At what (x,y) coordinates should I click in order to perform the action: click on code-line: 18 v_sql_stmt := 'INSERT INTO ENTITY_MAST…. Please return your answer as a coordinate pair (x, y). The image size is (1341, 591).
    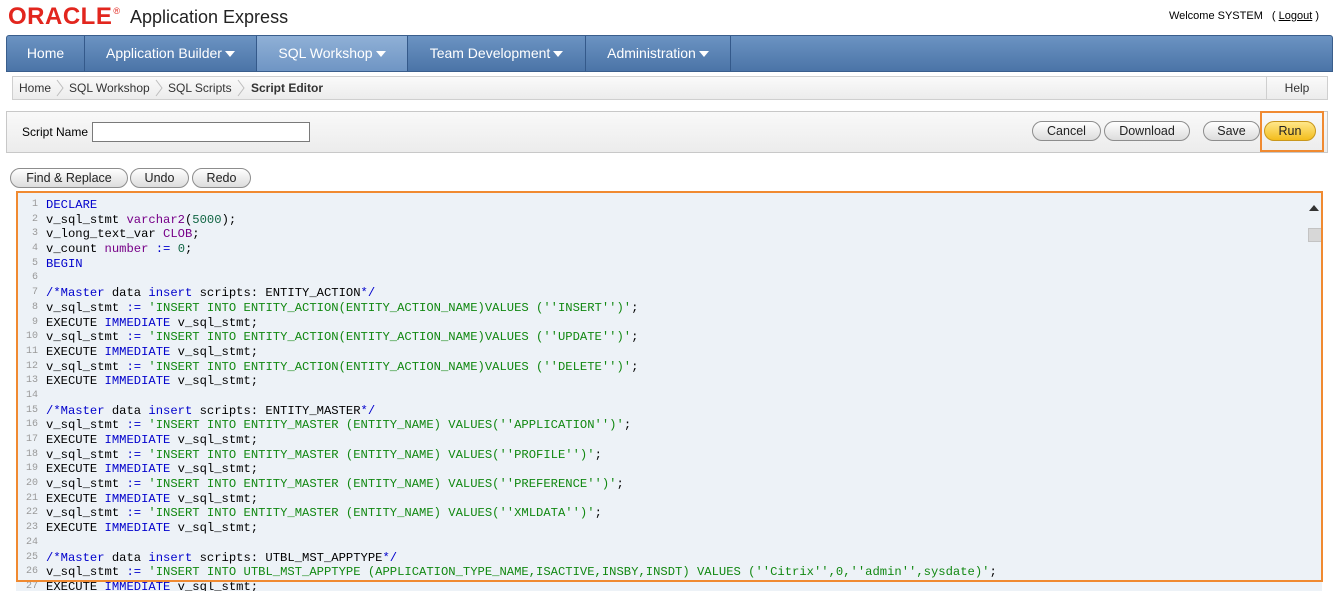
    Looking at the image, I should click on (664, 455).